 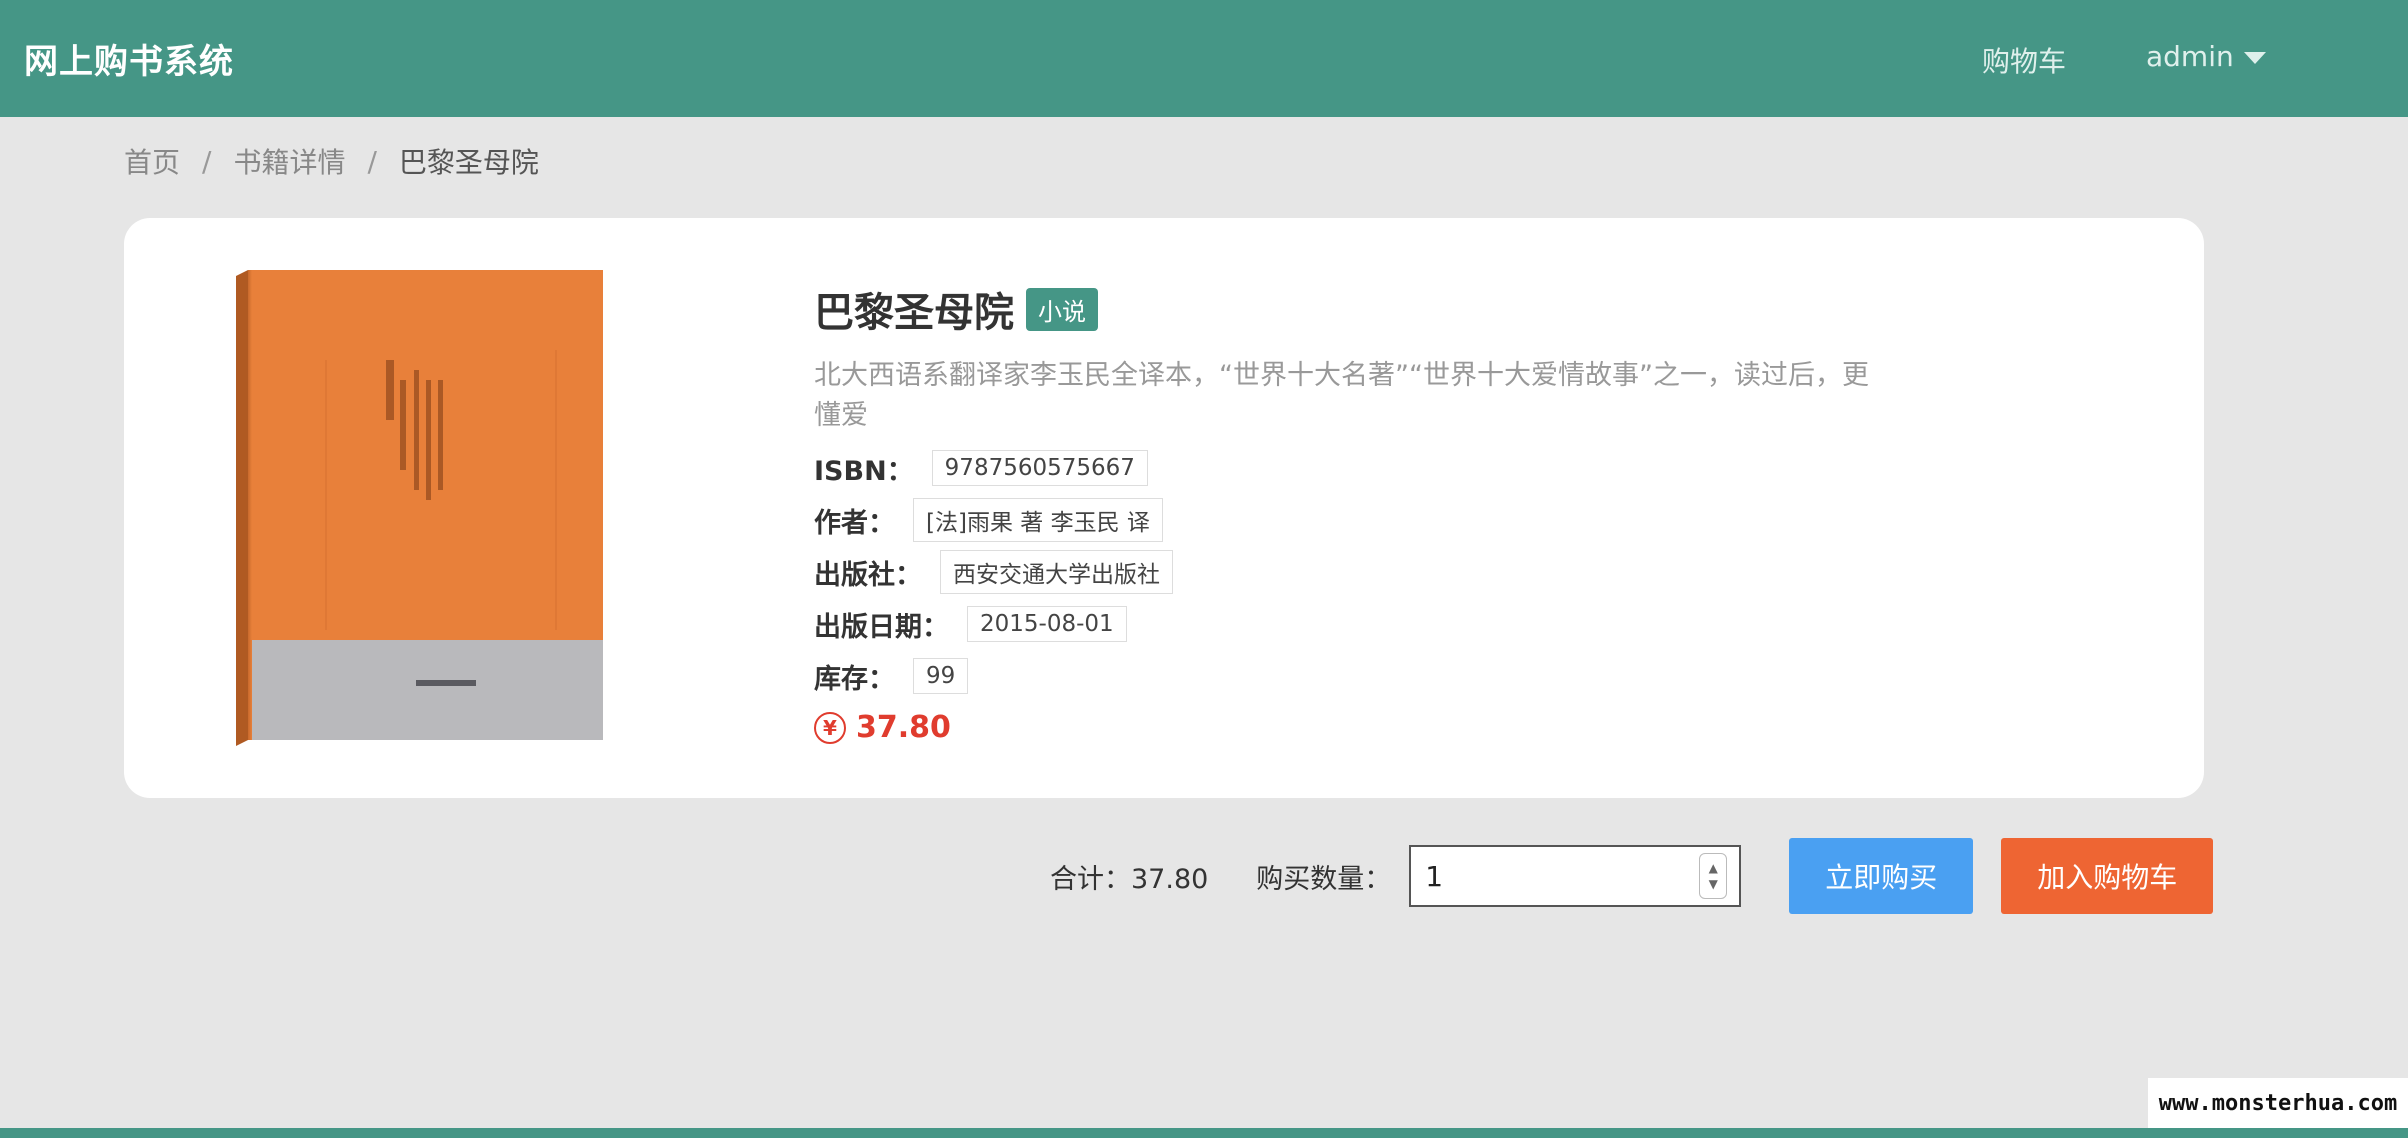 I want to click on book-price: 37.80, so click(x=903, y=727).